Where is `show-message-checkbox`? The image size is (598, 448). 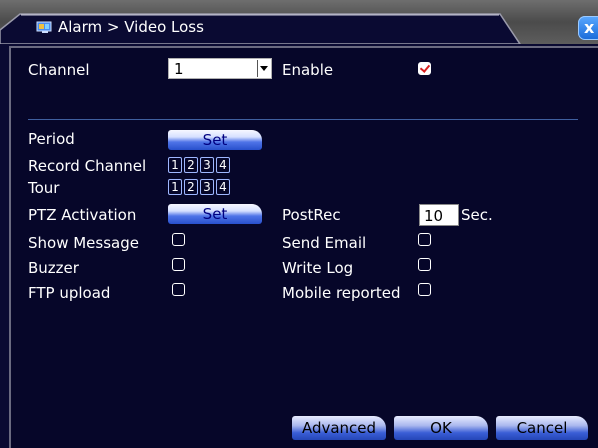
show-message-checkbox is located at coordinates (178, 239).